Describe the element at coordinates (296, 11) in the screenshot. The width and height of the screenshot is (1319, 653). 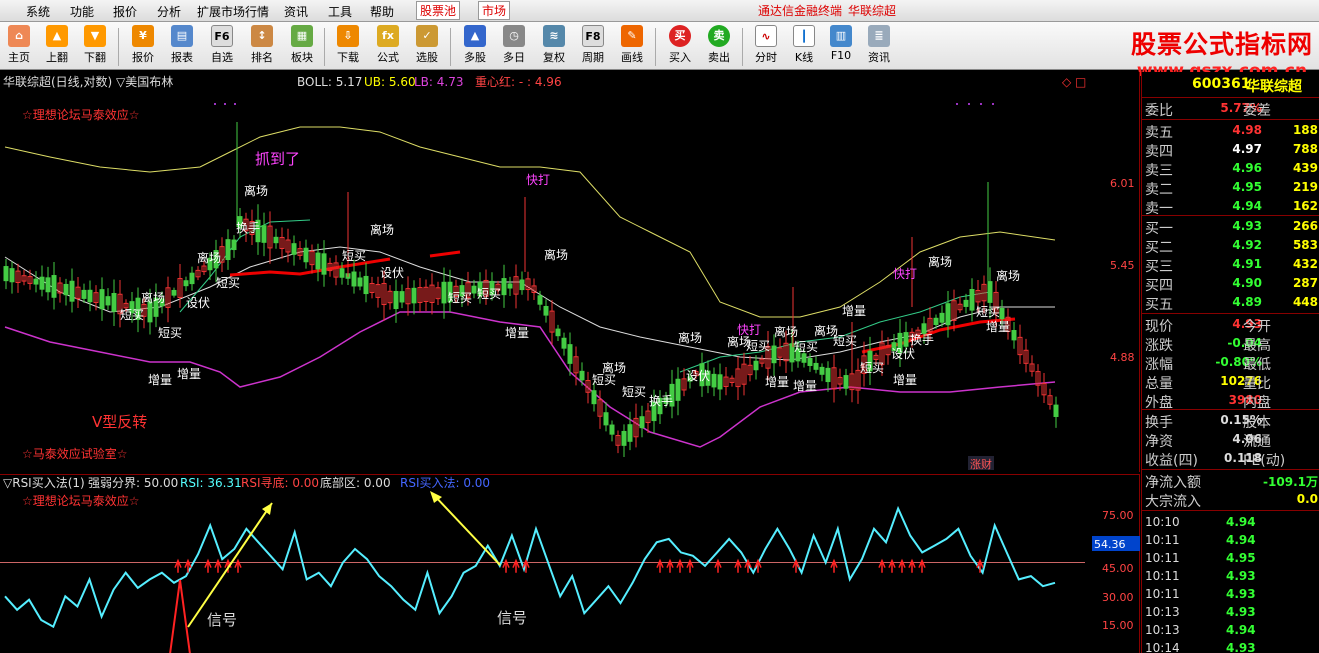
I see `menu-info: 资讯` at that location.